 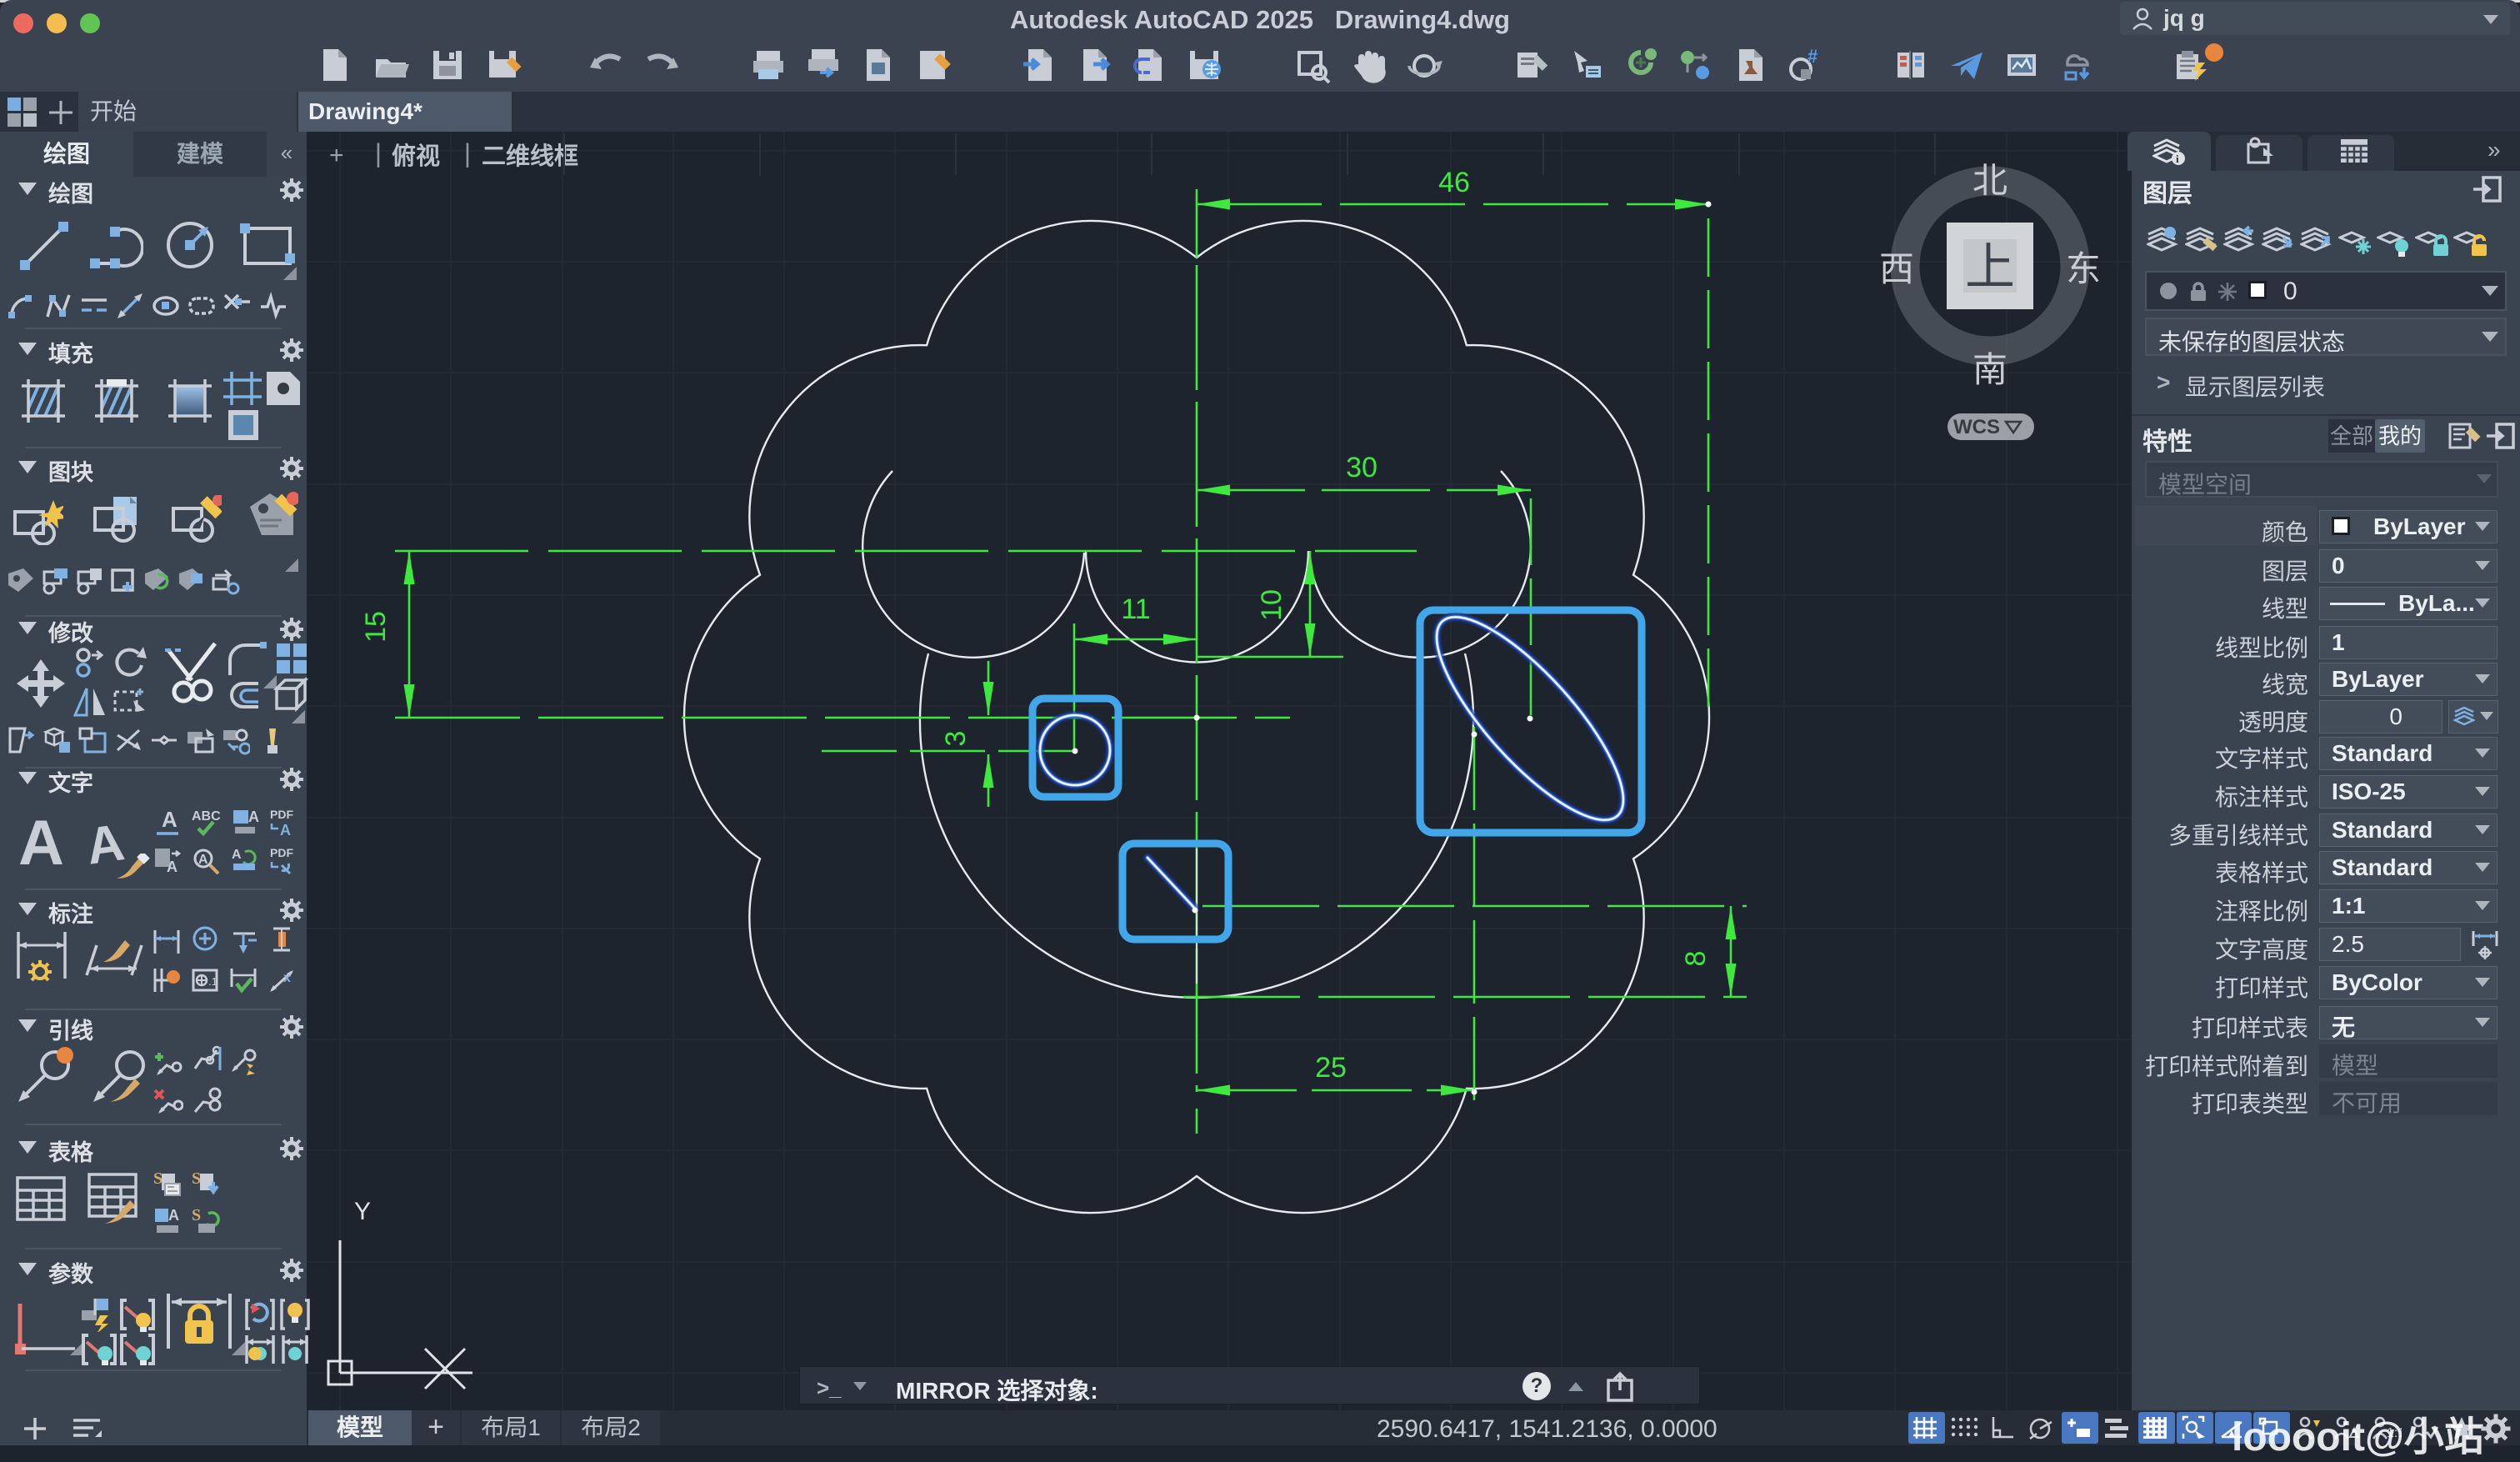 I want to click on svg-text: 11, so click(x=1135, y=609).